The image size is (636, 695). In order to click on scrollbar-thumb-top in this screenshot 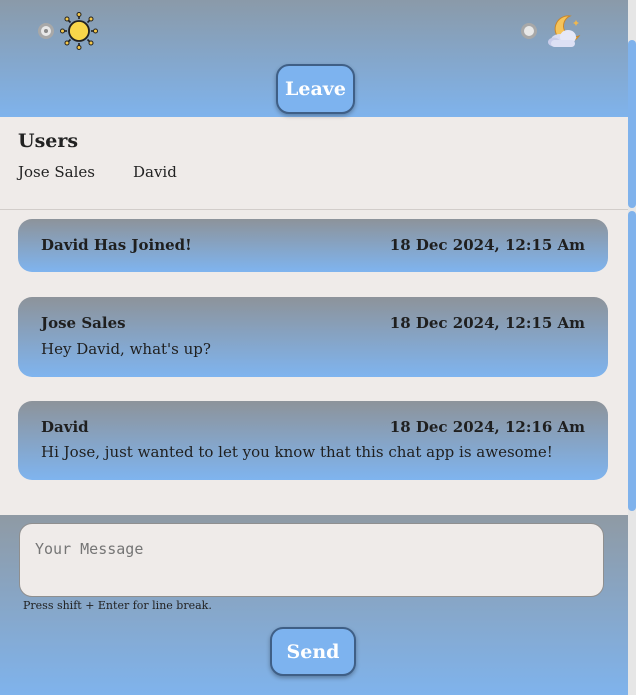, I will do `click(632, 124)`.